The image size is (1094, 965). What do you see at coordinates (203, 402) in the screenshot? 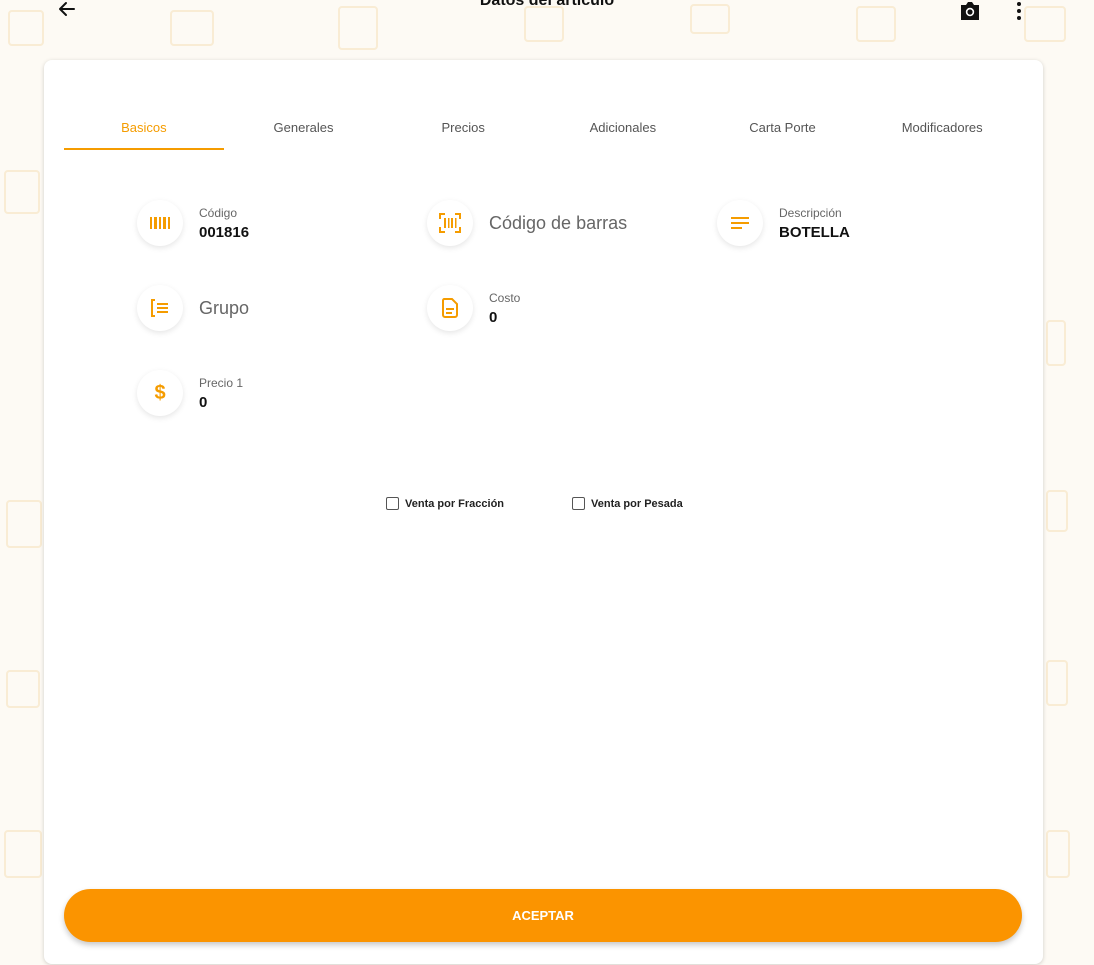
I see `precio1-value: 0` at bounding box center [203, 402].